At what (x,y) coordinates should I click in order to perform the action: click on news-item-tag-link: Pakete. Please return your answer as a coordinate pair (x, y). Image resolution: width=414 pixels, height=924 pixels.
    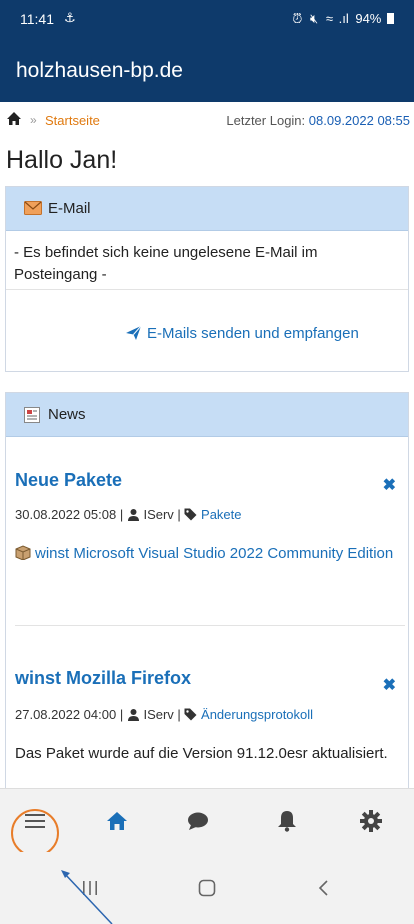
    Looking at the image, I should click on (221, 514).